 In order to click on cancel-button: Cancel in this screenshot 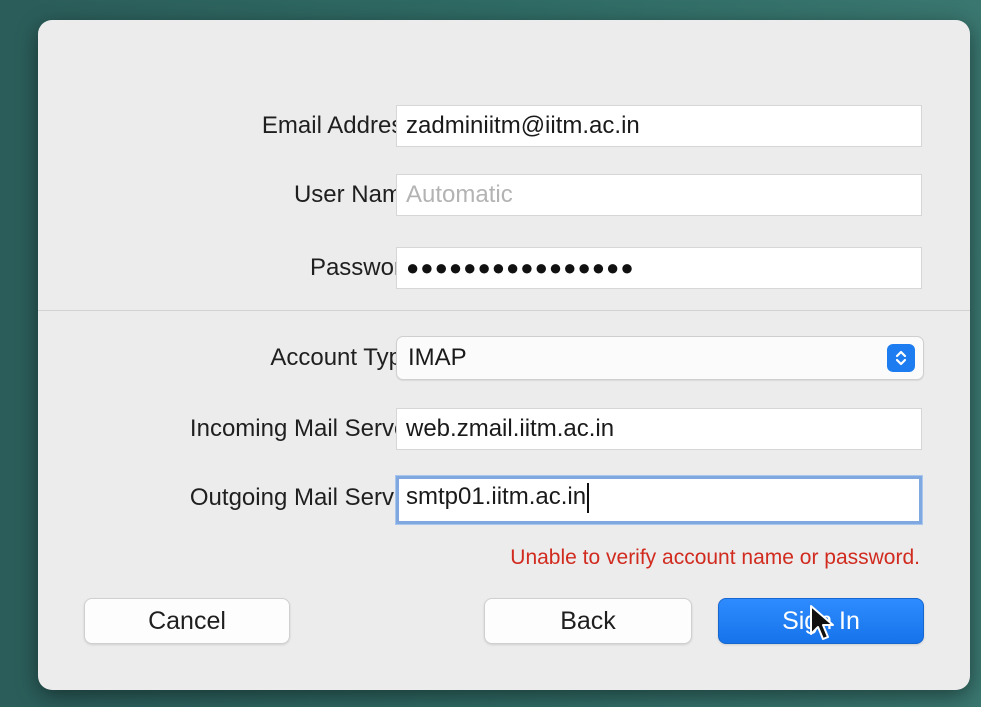, I will do `click(187, 621)`.